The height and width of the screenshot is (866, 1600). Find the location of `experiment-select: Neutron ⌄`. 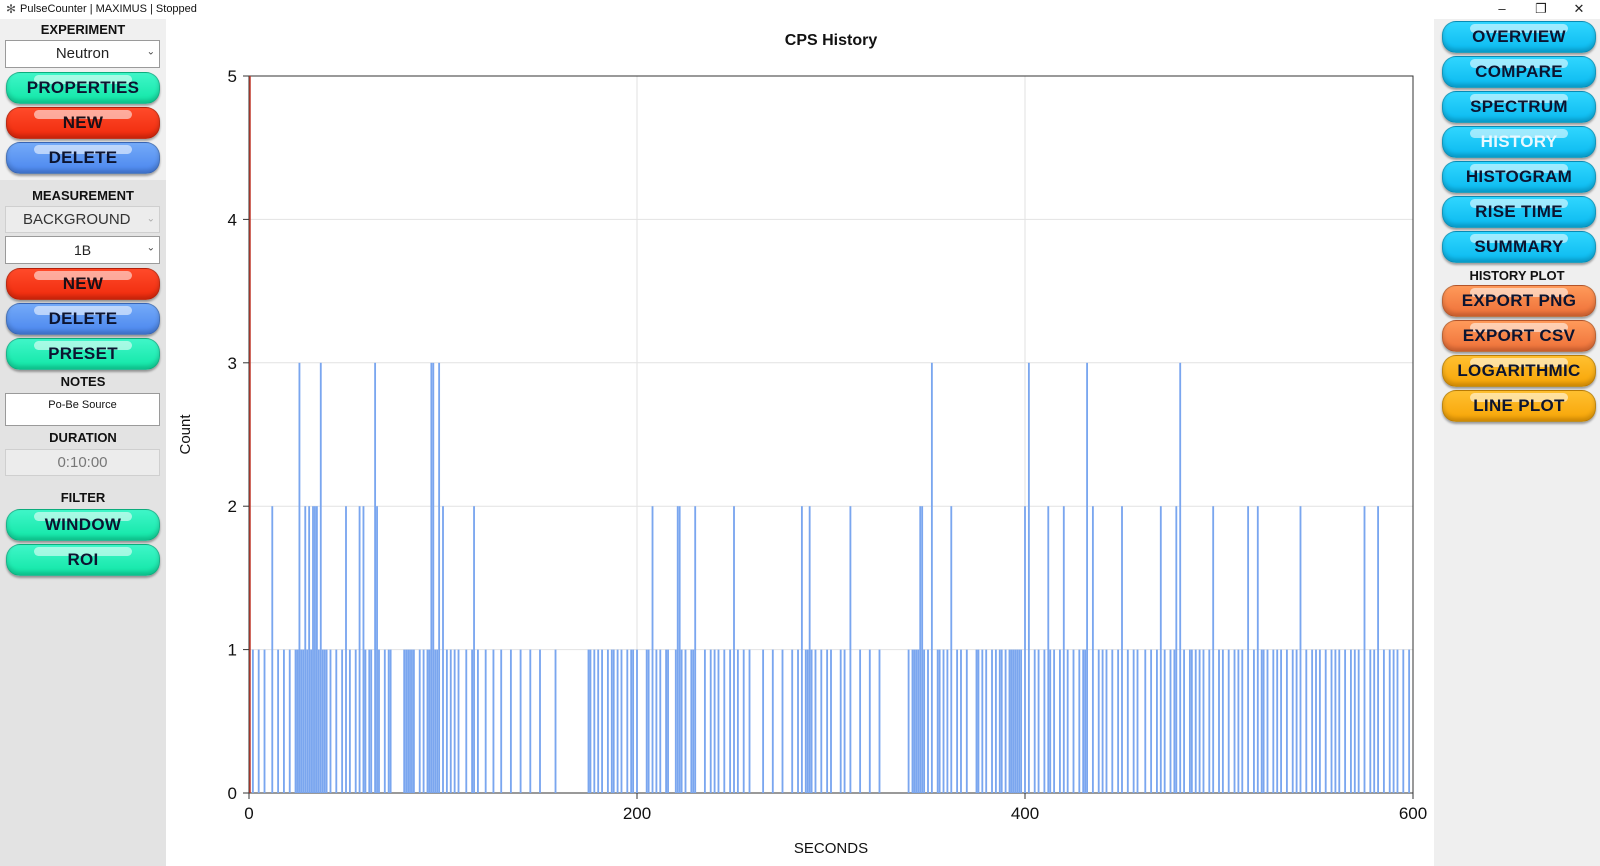

experiment-select: Neutron ⌄ is located at coordinates (82, 54).